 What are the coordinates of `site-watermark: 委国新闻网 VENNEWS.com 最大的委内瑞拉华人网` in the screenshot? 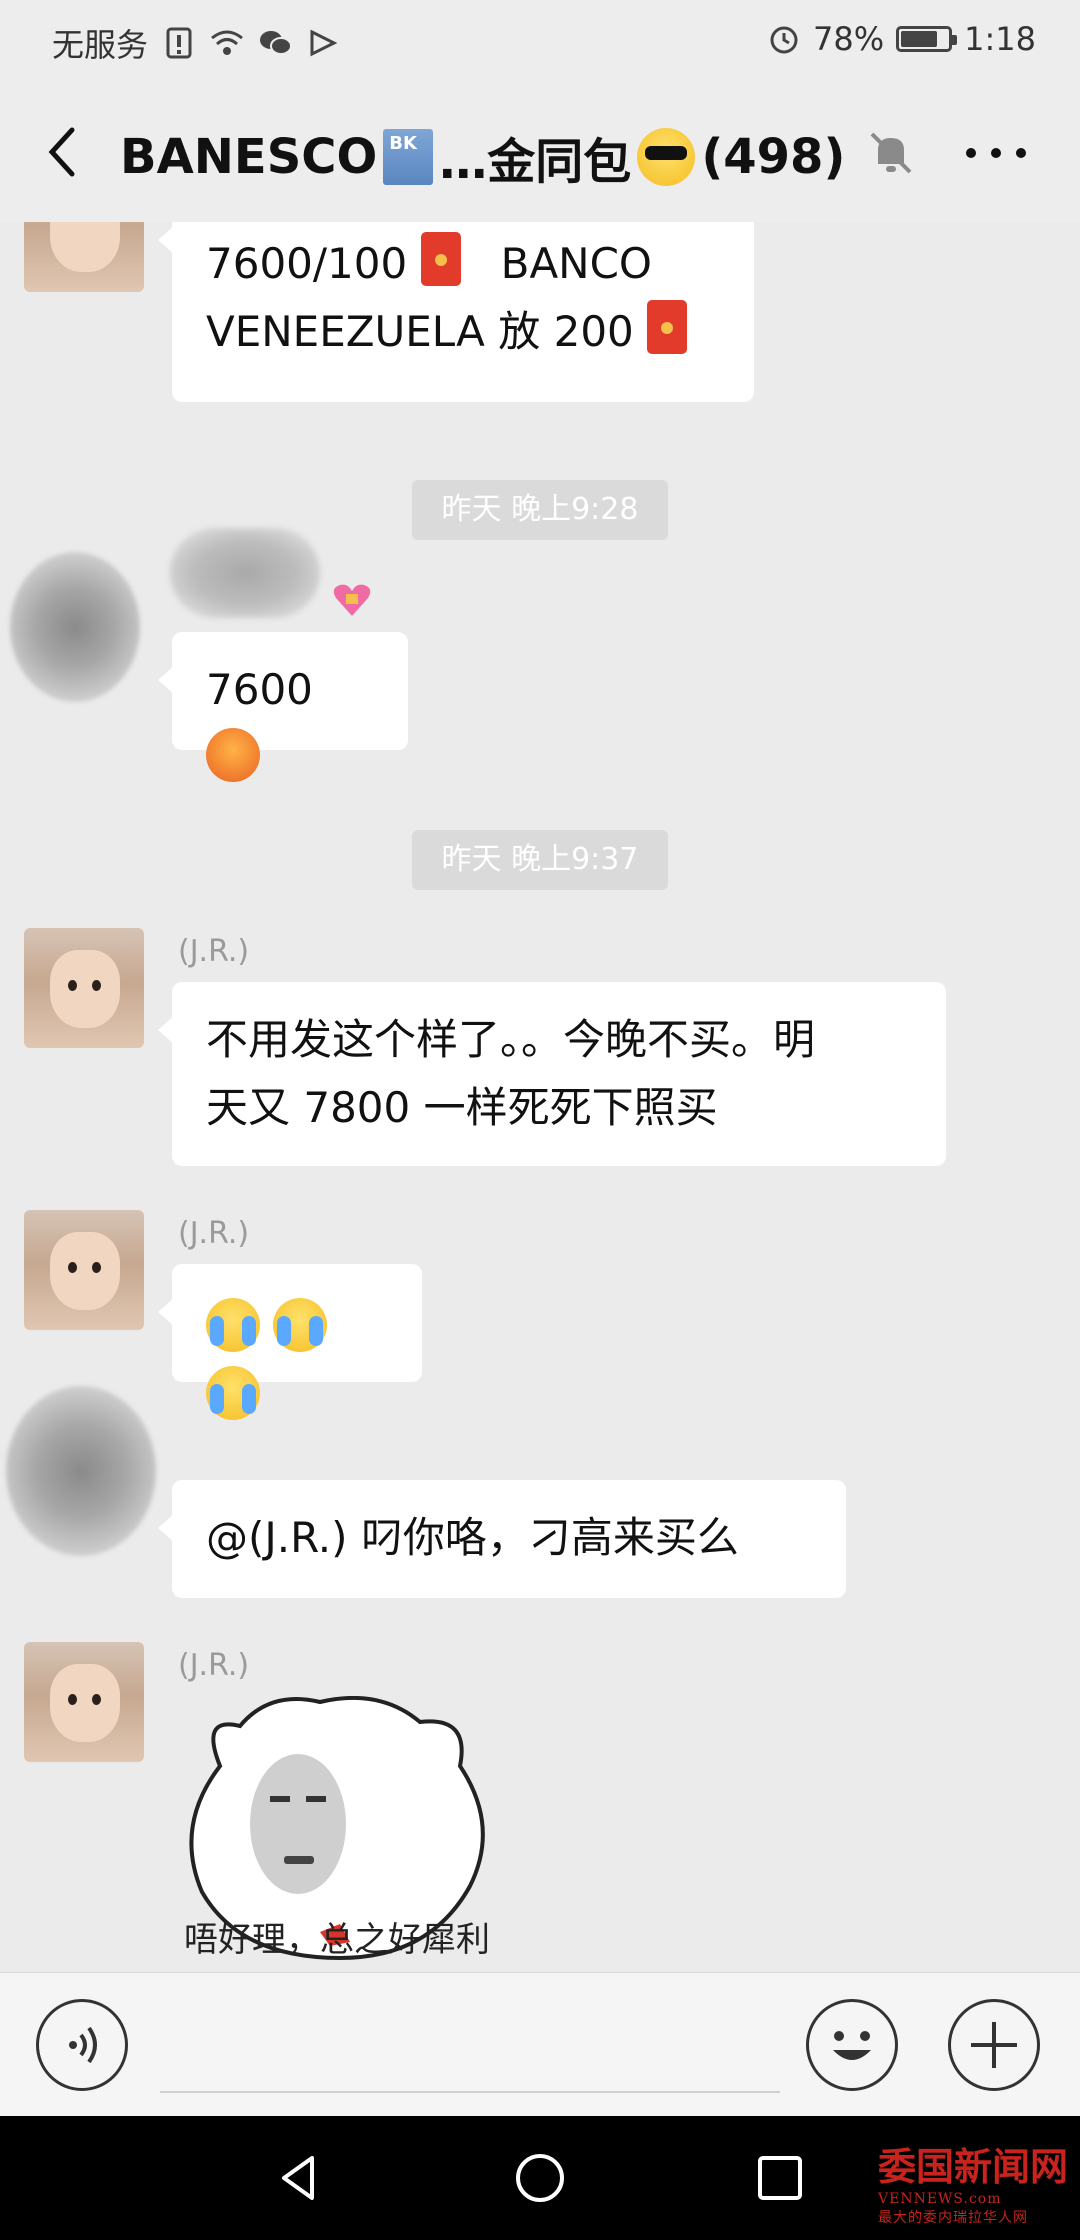 It's located at (973, 2181).